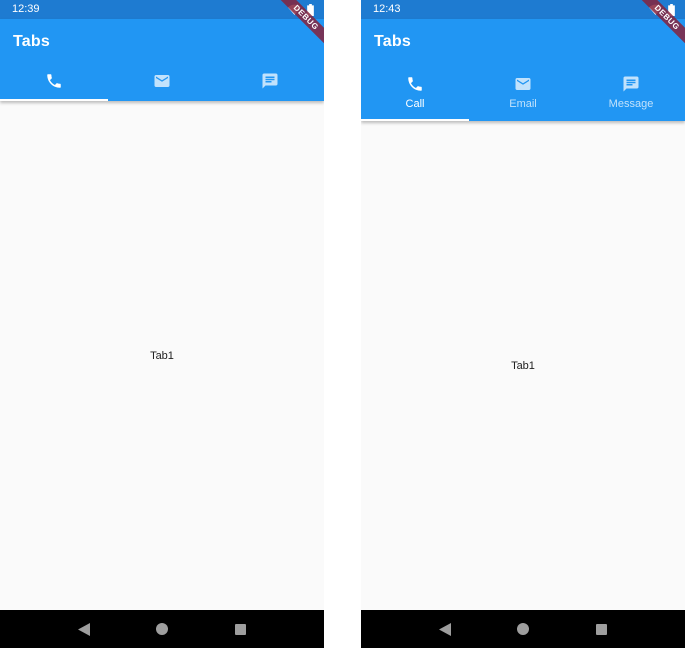 Image resolution: width=685 pixels, height=648 pixels. I want to click on tab-label-message: Message, so click(631, 103).